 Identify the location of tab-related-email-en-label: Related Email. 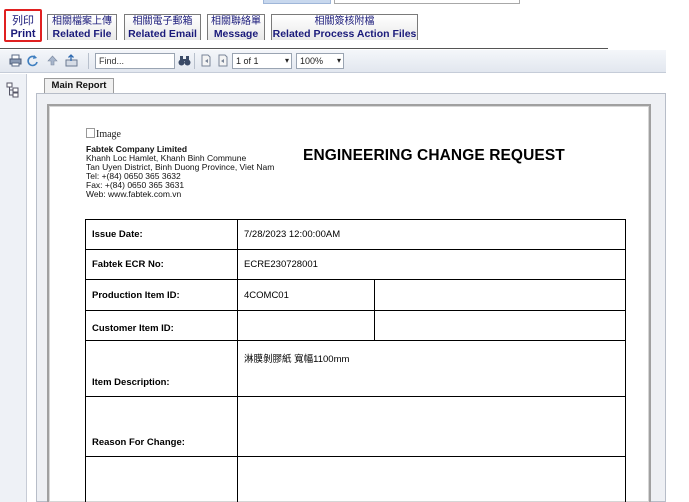
(162, 34).